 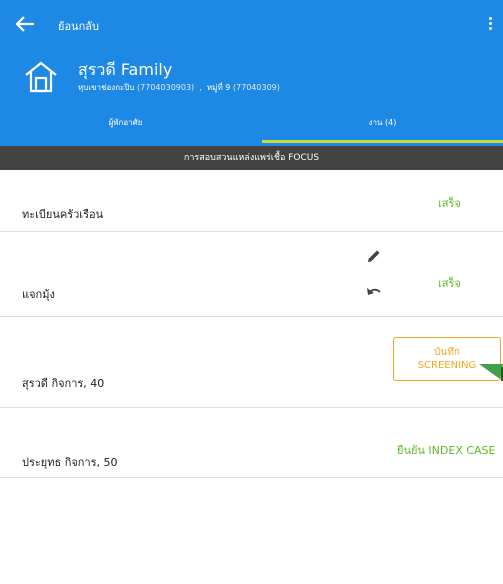 What do you see at coordinates (78, 26) in the screenshot?
I see `back-label: ย้อนกลับ` at bounding box center [78, 26].